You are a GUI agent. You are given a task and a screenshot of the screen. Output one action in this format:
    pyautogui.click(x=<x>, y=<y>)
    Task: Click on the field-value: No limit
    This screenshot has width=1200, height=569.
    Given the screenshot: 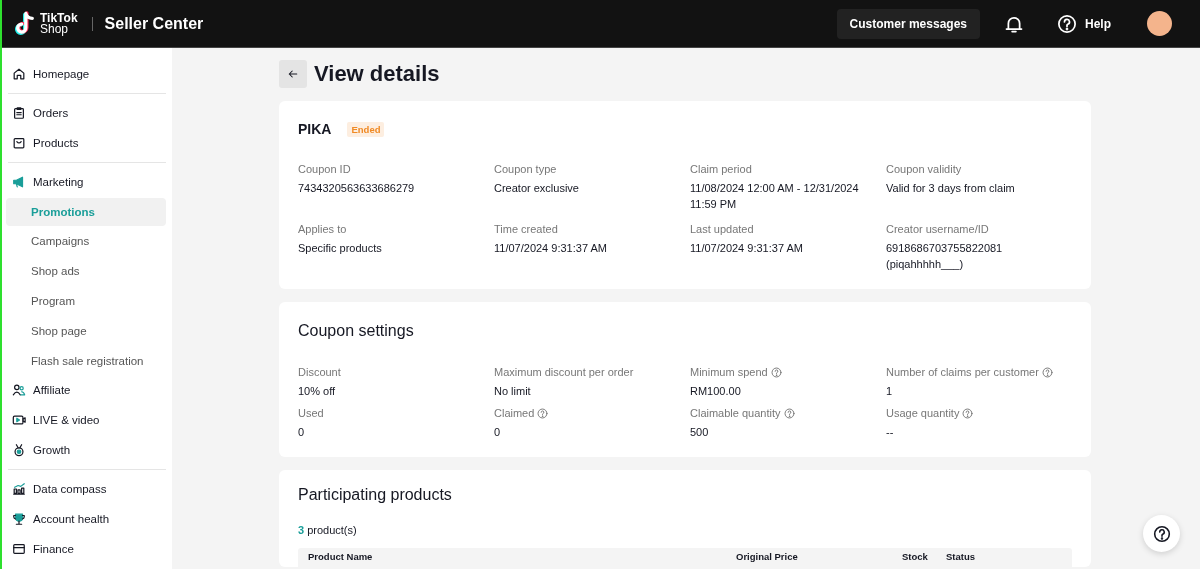 What is the action you would take?
    pyautogui.click(x=513, y=391)
    